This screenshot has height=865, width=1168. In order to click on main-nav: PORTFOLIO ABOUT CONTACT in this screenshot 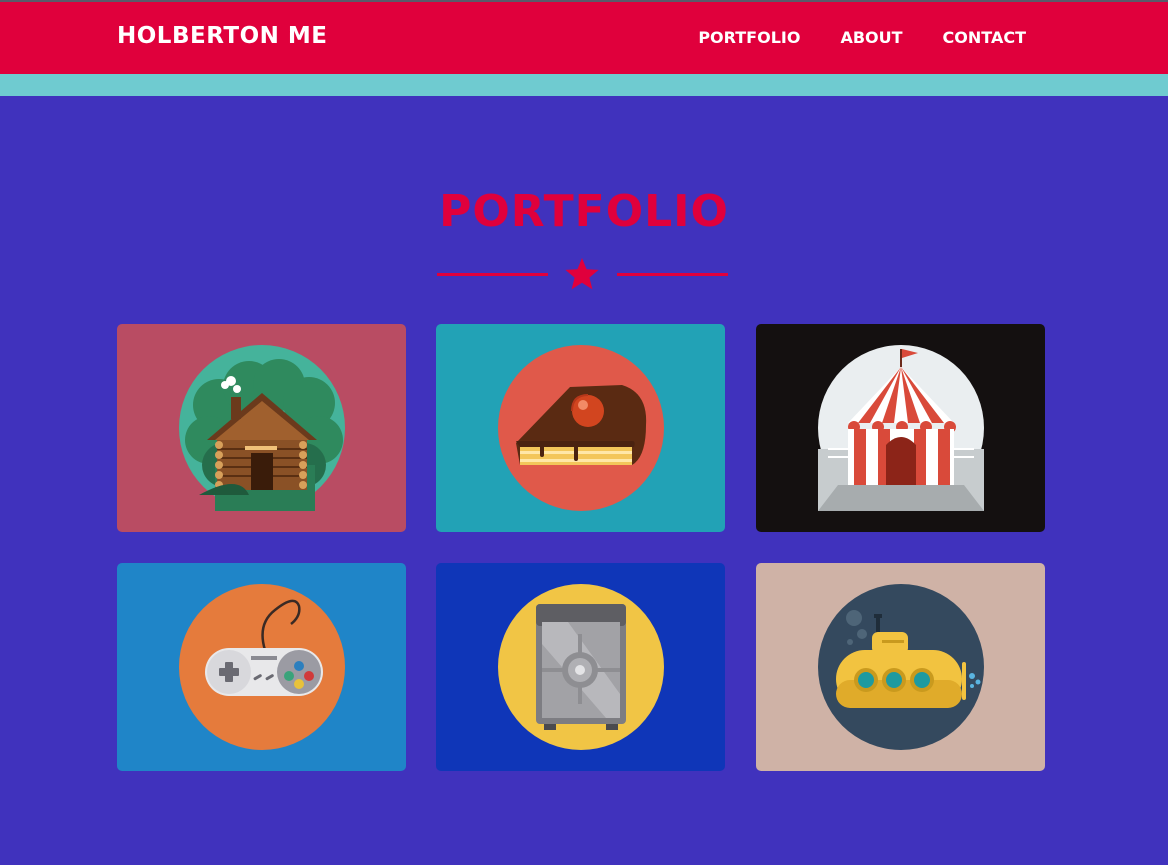, I will do `click(862, 37)`.